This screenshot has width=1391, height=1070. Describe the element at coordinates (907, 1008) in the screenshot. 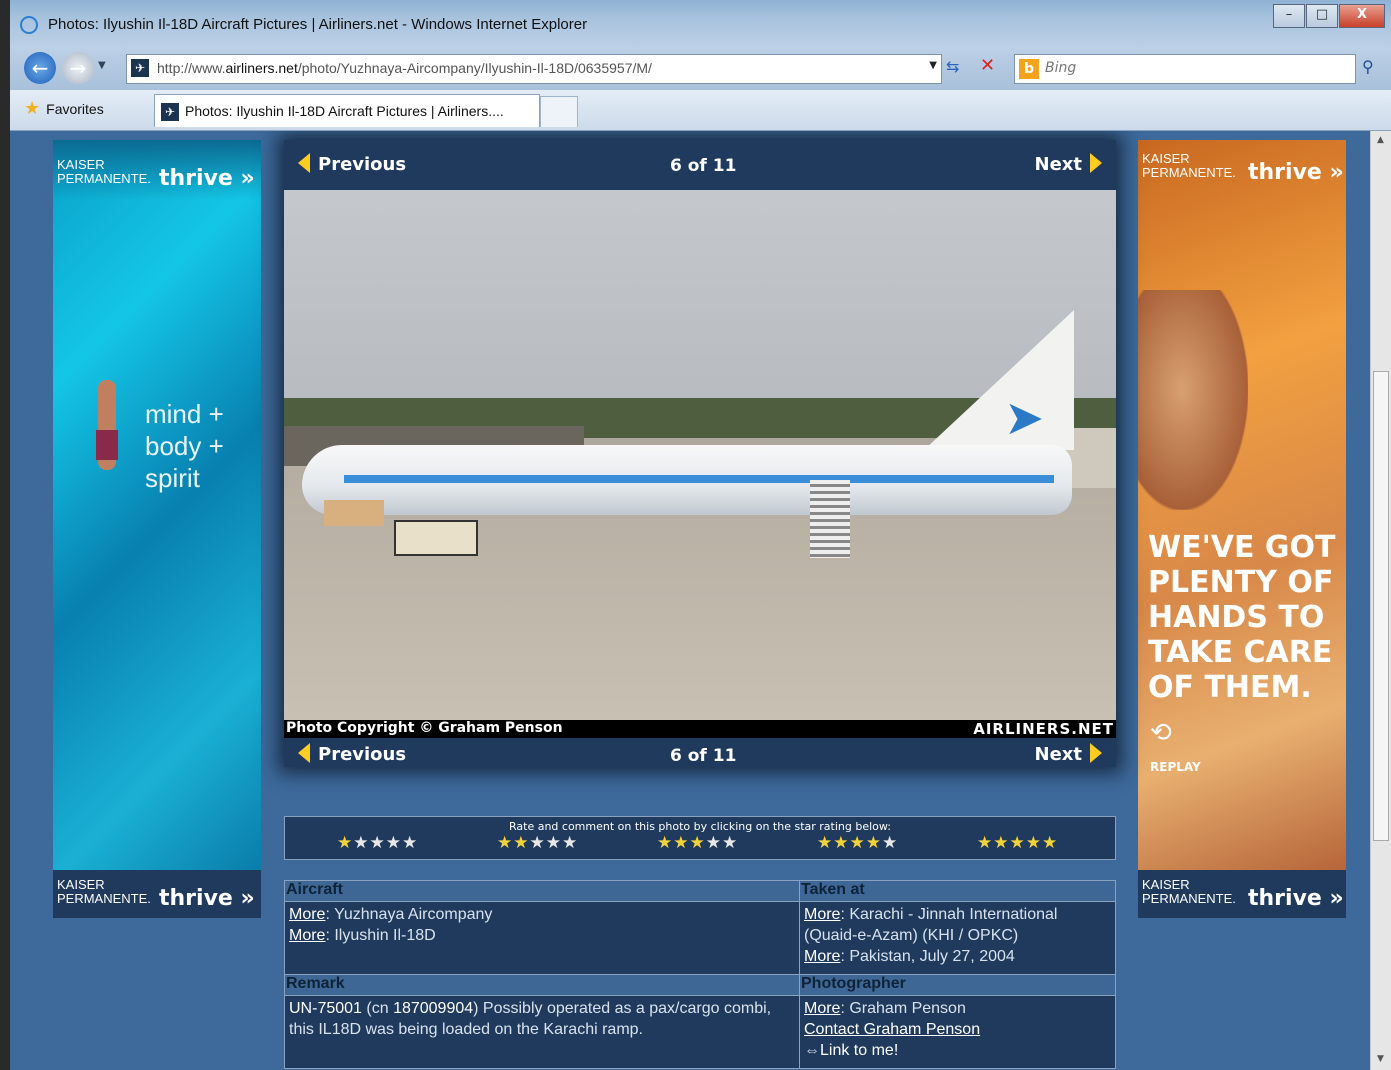

I see `photographer-name: Graham Penson` at that location.